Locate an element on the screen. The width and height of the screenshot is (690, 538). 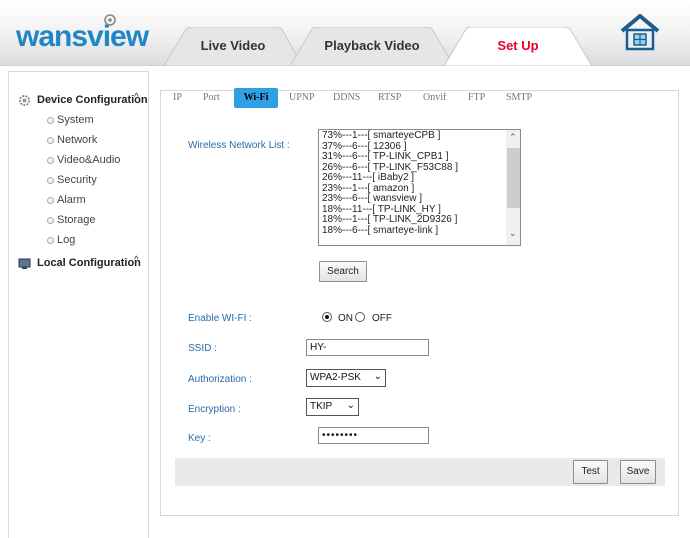
subtab-wifi: Wi-Fi is located at coordinates (256, 98).